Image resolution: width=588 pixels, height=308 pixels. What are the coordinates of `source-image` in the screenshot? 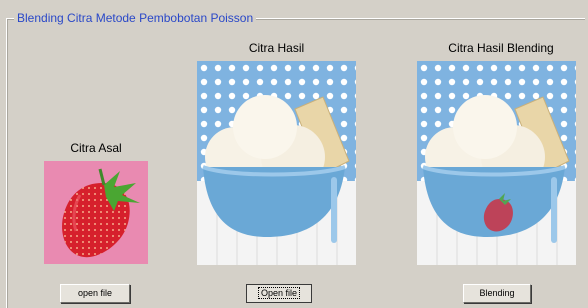 It's located at (96, 212).